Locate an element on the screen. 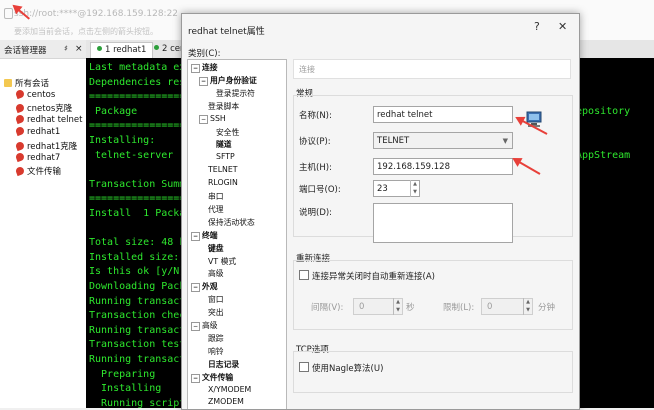  session-label: redhat1 is located at coordinates (44, 132).